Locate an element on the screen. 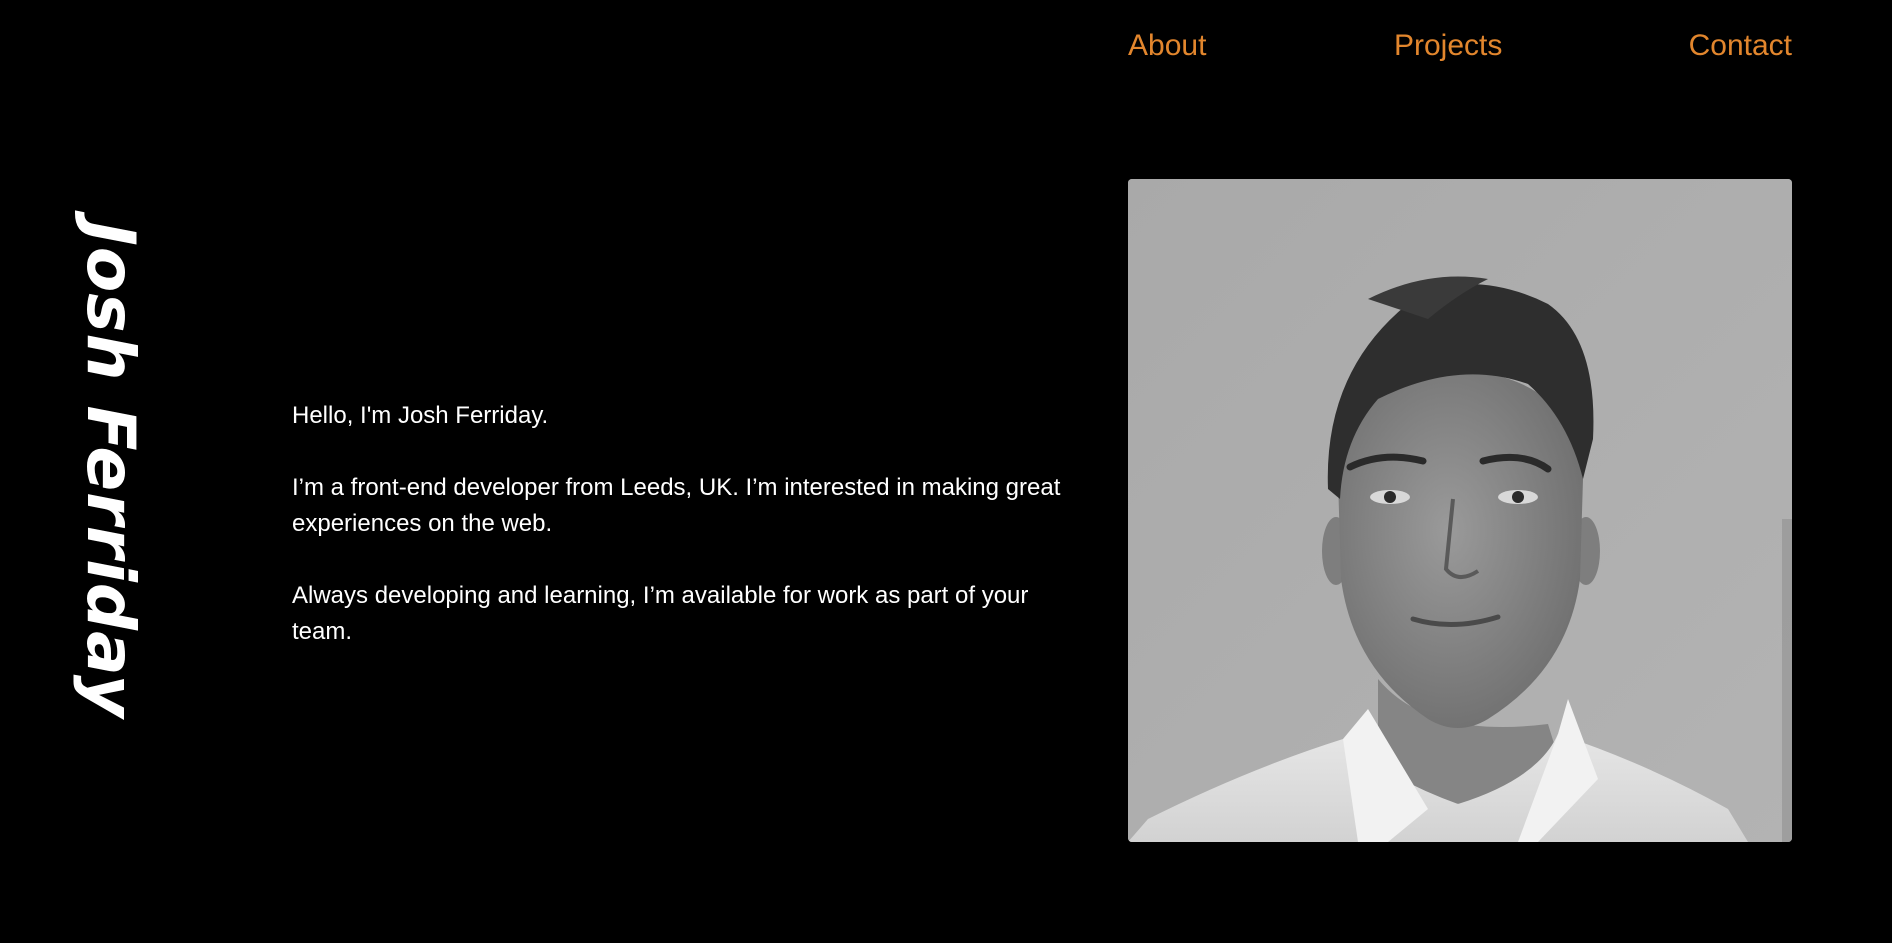 The image size is (1892, 943). site-owner-name: Josh Ferriday is located at coordinates (110, 470).